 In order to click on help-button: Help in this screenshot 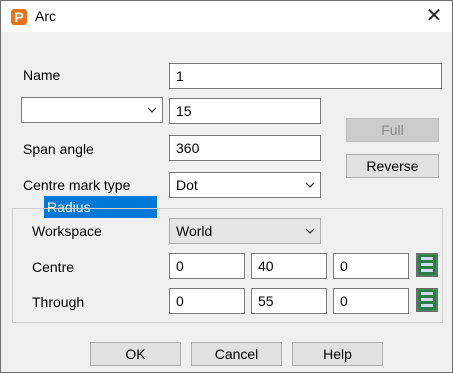, I will do `click(337, 354)`.